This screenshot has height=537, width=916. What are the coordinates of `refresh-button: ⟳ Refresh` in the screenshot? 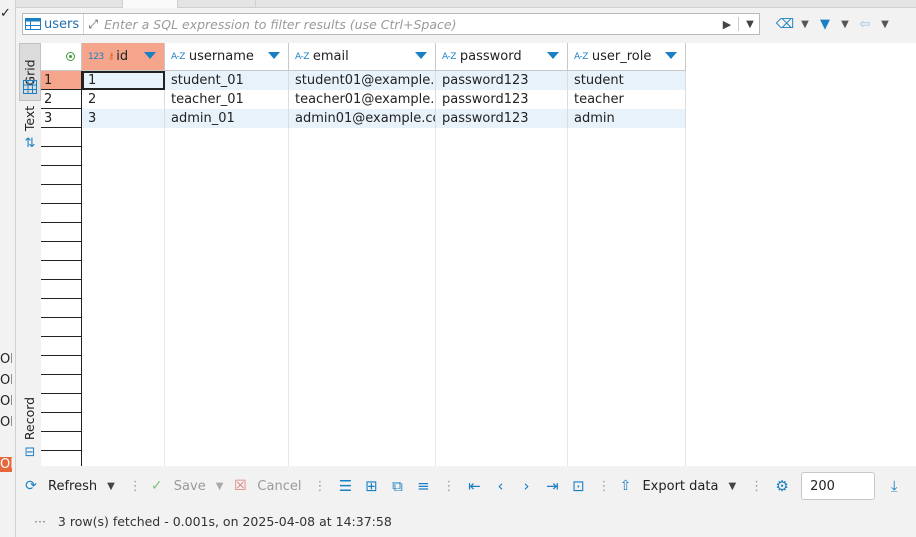 It's located at (59, 486).